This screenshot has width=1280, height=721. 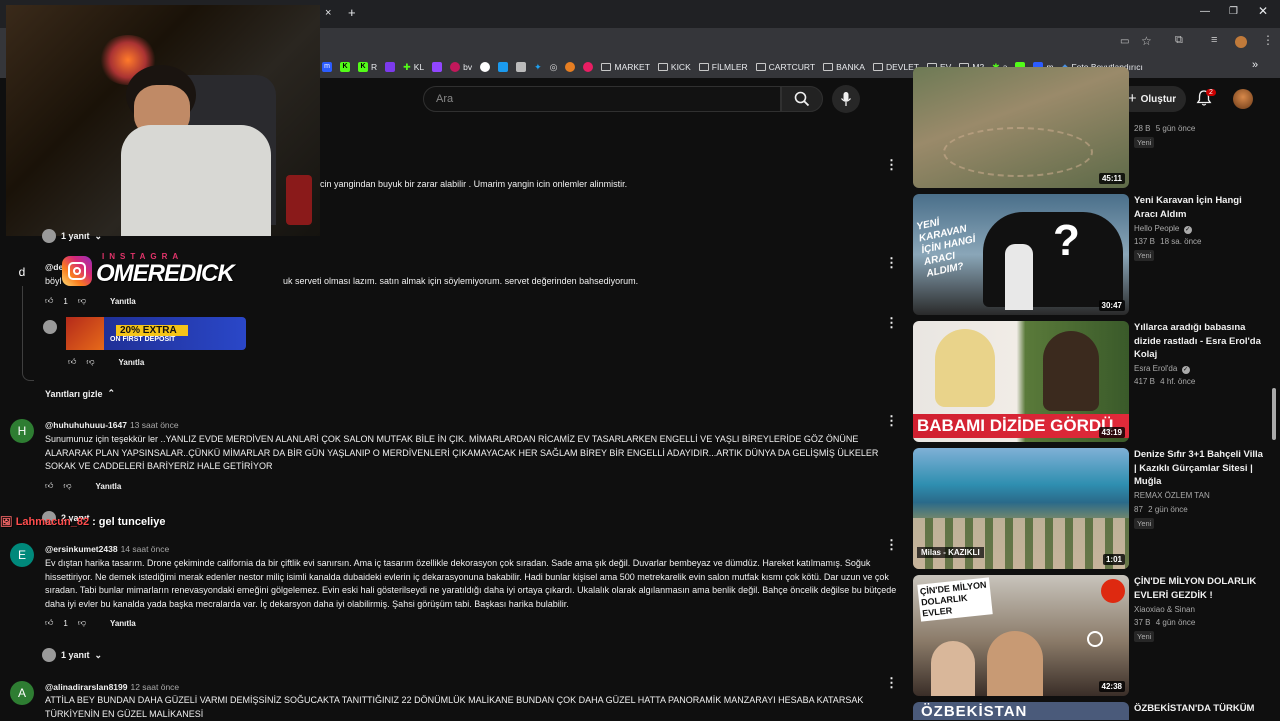 What do you see at coordinates (1124, 41) in the screenshot?
I see `cast-icon: ▭` at bounding box center [1124, 41].